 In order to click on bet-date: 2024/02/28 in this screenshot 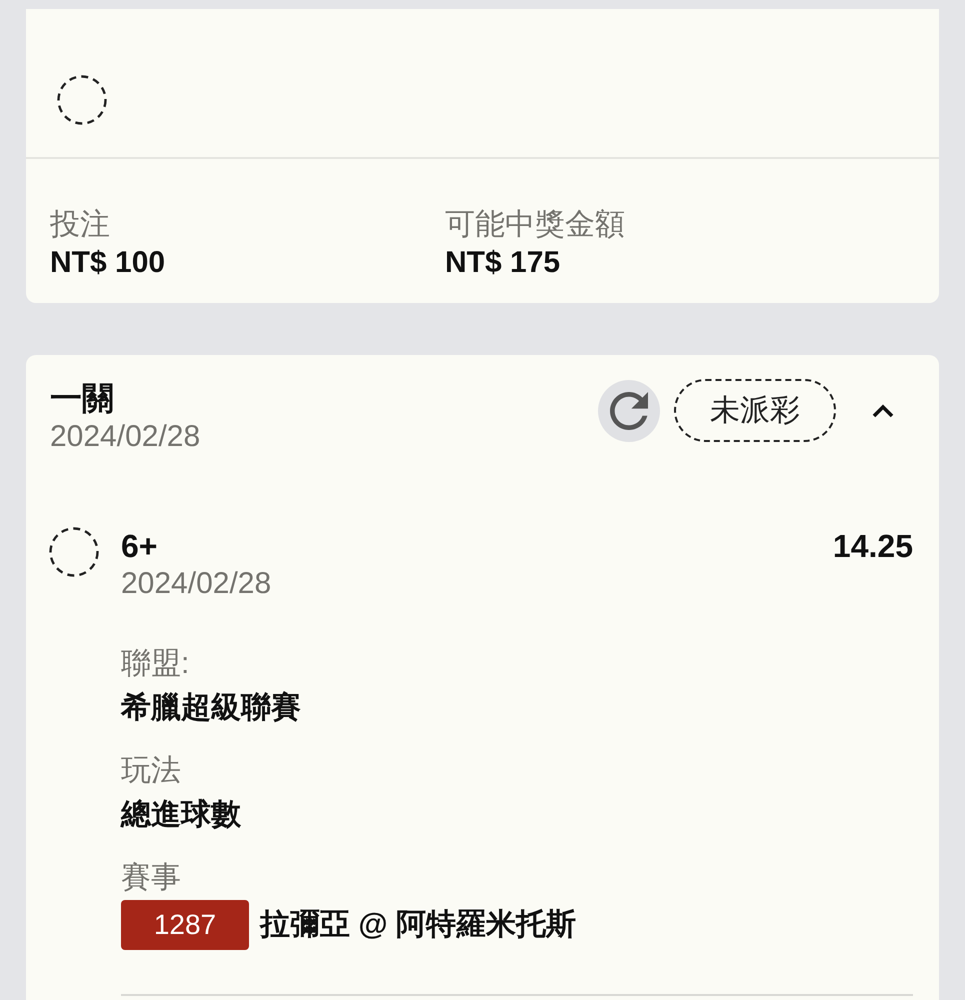, I will do `click(125, 437)`.